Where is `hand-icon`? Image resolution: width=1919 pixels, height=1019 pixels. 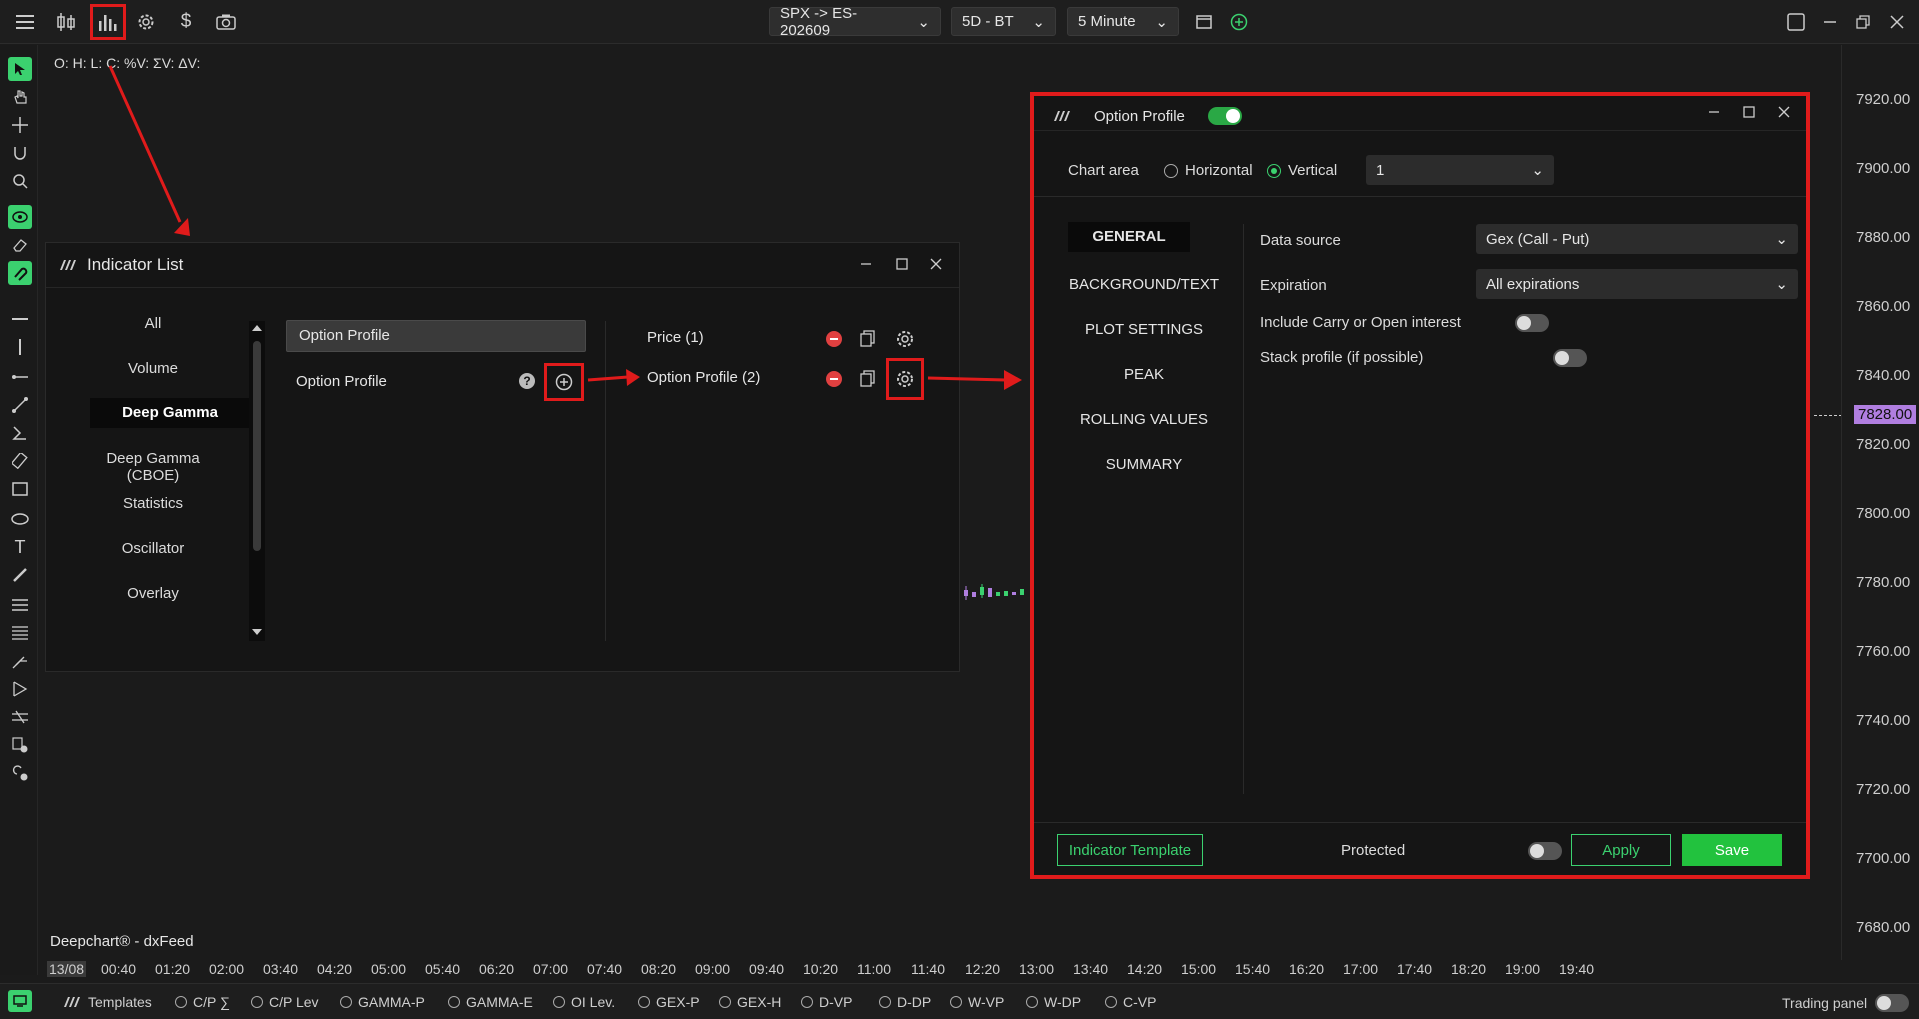
hand-icon is located at coordinates (20, 97).